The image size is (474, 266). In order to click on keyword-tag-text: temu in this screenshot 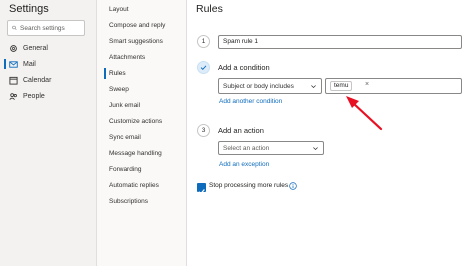, I will do `click(341, 85)`.